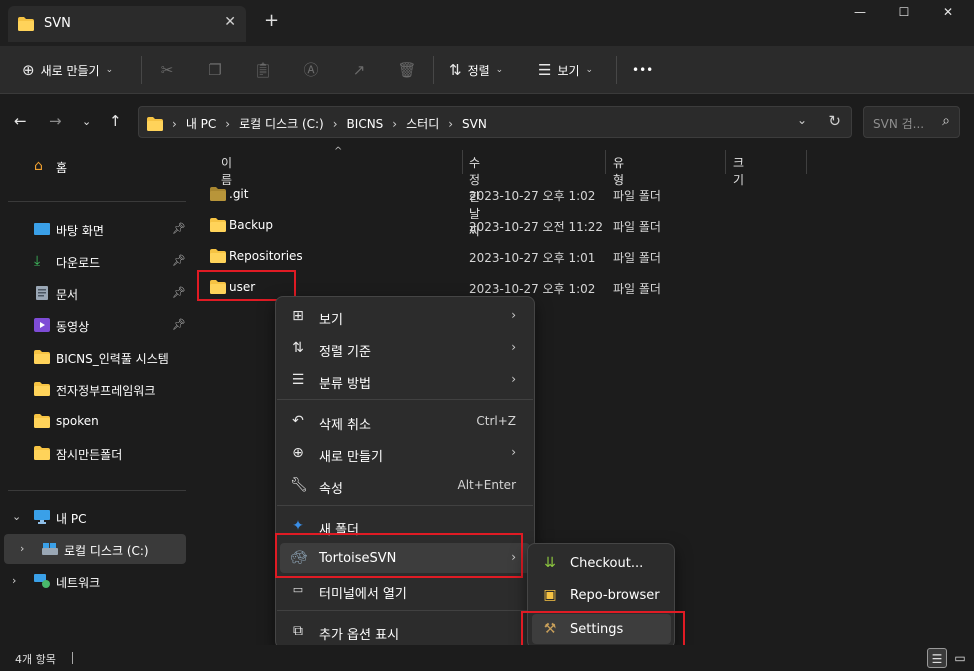 The height and width of the screenshot is (671, 974). I want to click on maximize-button: ☐, so click(904, 16).